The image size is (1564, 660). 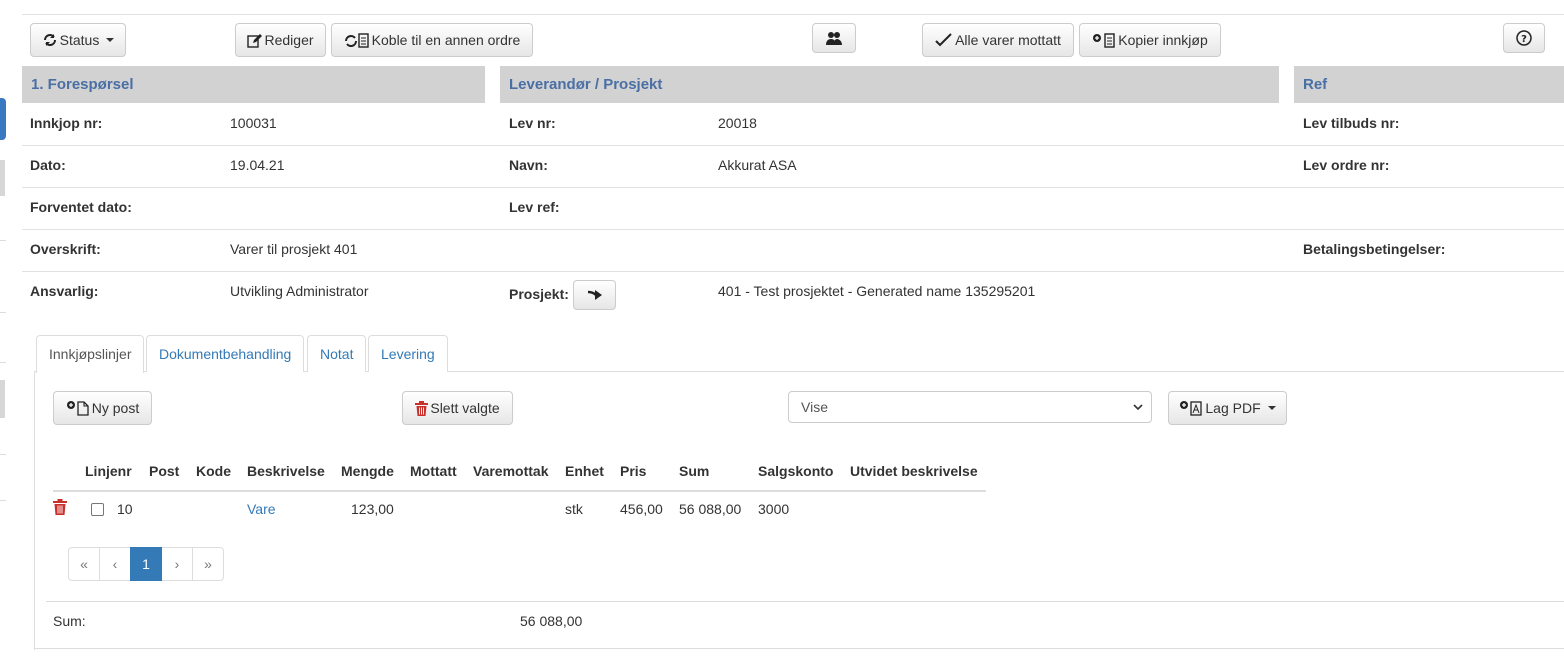 I want to click on last-page-button: », so click(x=208, y=564).